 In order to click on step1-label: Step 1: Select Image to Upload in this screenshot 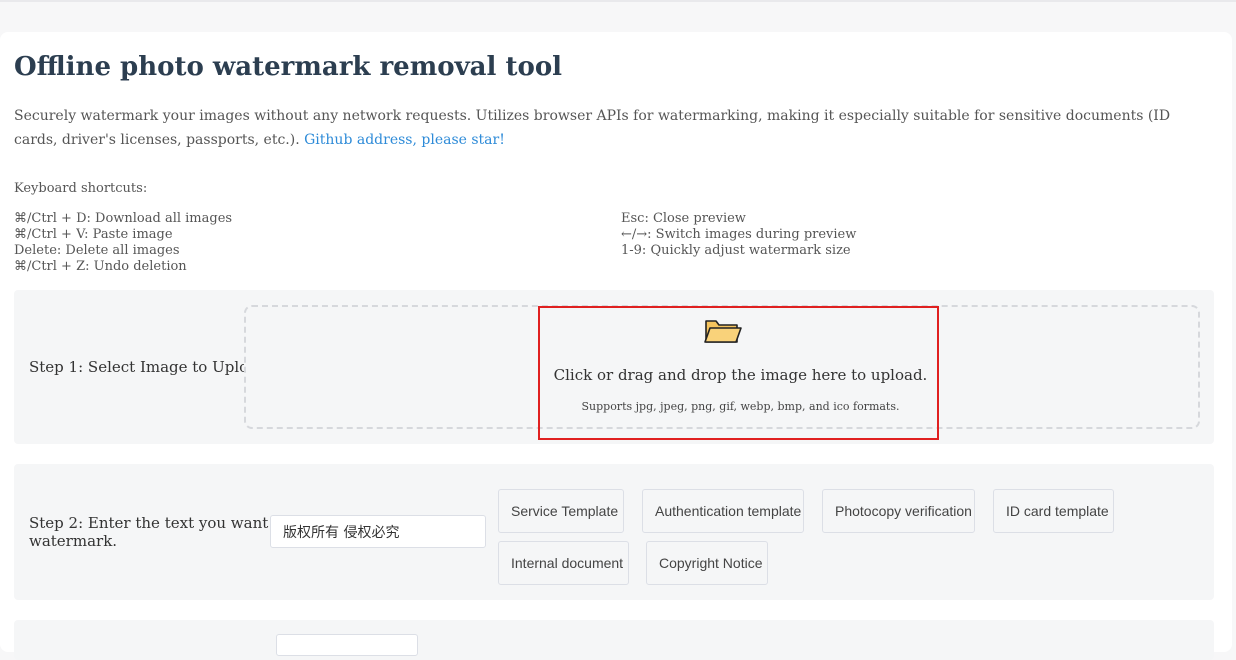, I will do `click(148, 367)`.